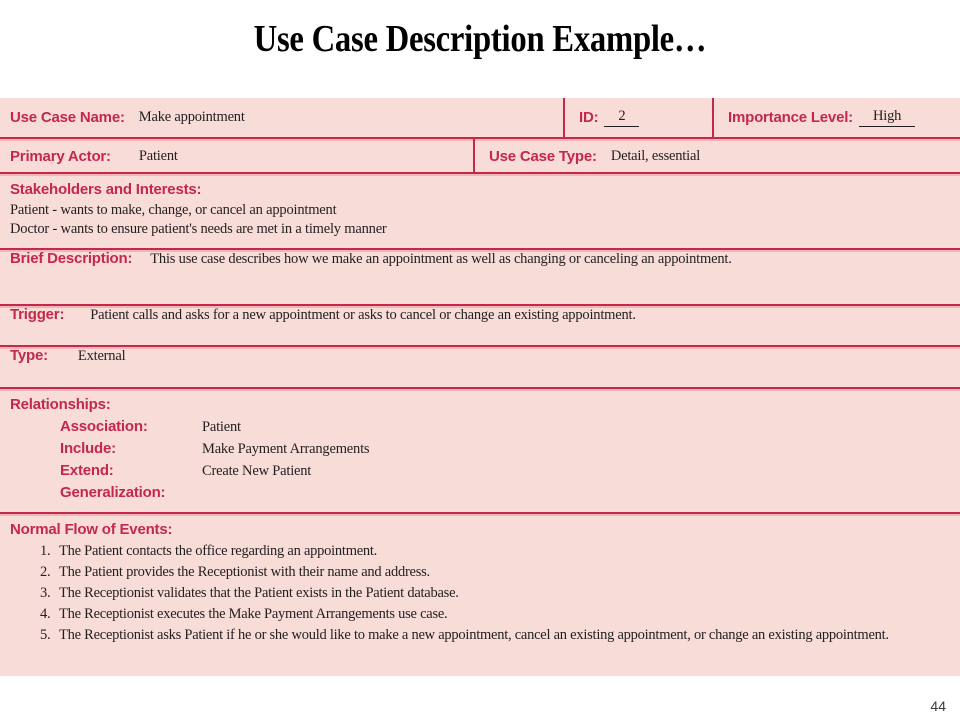  What do you see at coordinates (790, 117) in the screenshot?
I see `importance-level-label: Importance Level:` at bounding box center [790, 117].